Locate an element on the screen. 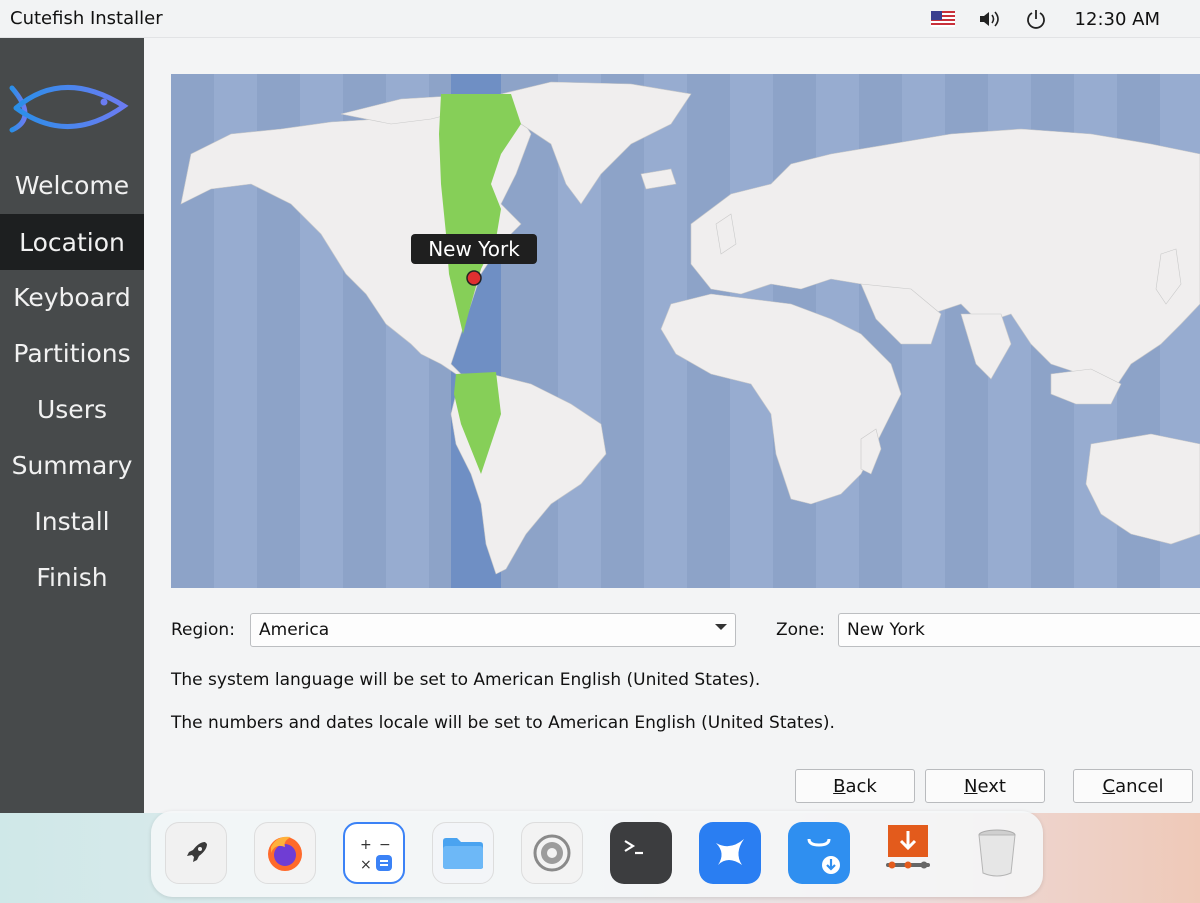 The width and height of the screenshot is (1200, 903). store-download-icon is located at coordinates (819, 853).